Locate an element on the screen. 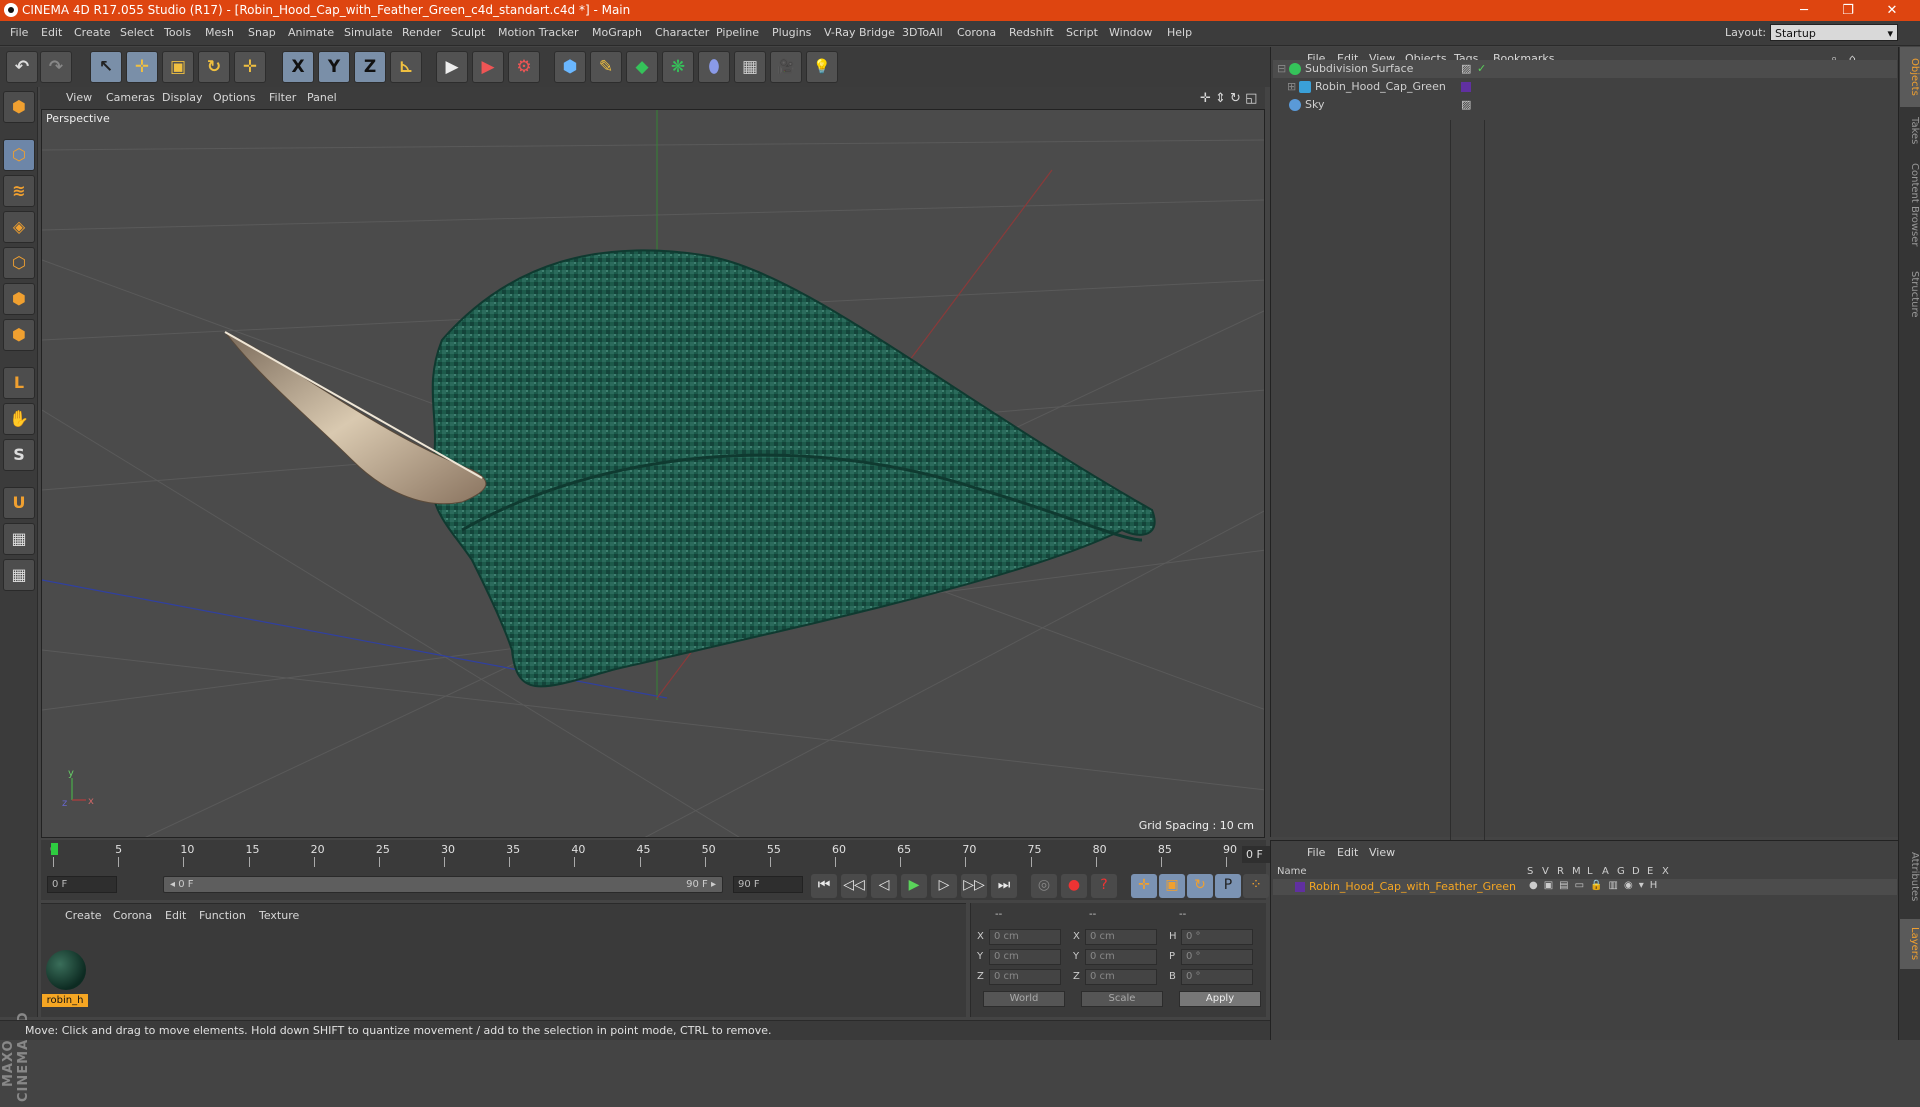 This screenshot has height=1107, width=1920. mat-menu-edit: Edit is located at coordinates (175, 915).